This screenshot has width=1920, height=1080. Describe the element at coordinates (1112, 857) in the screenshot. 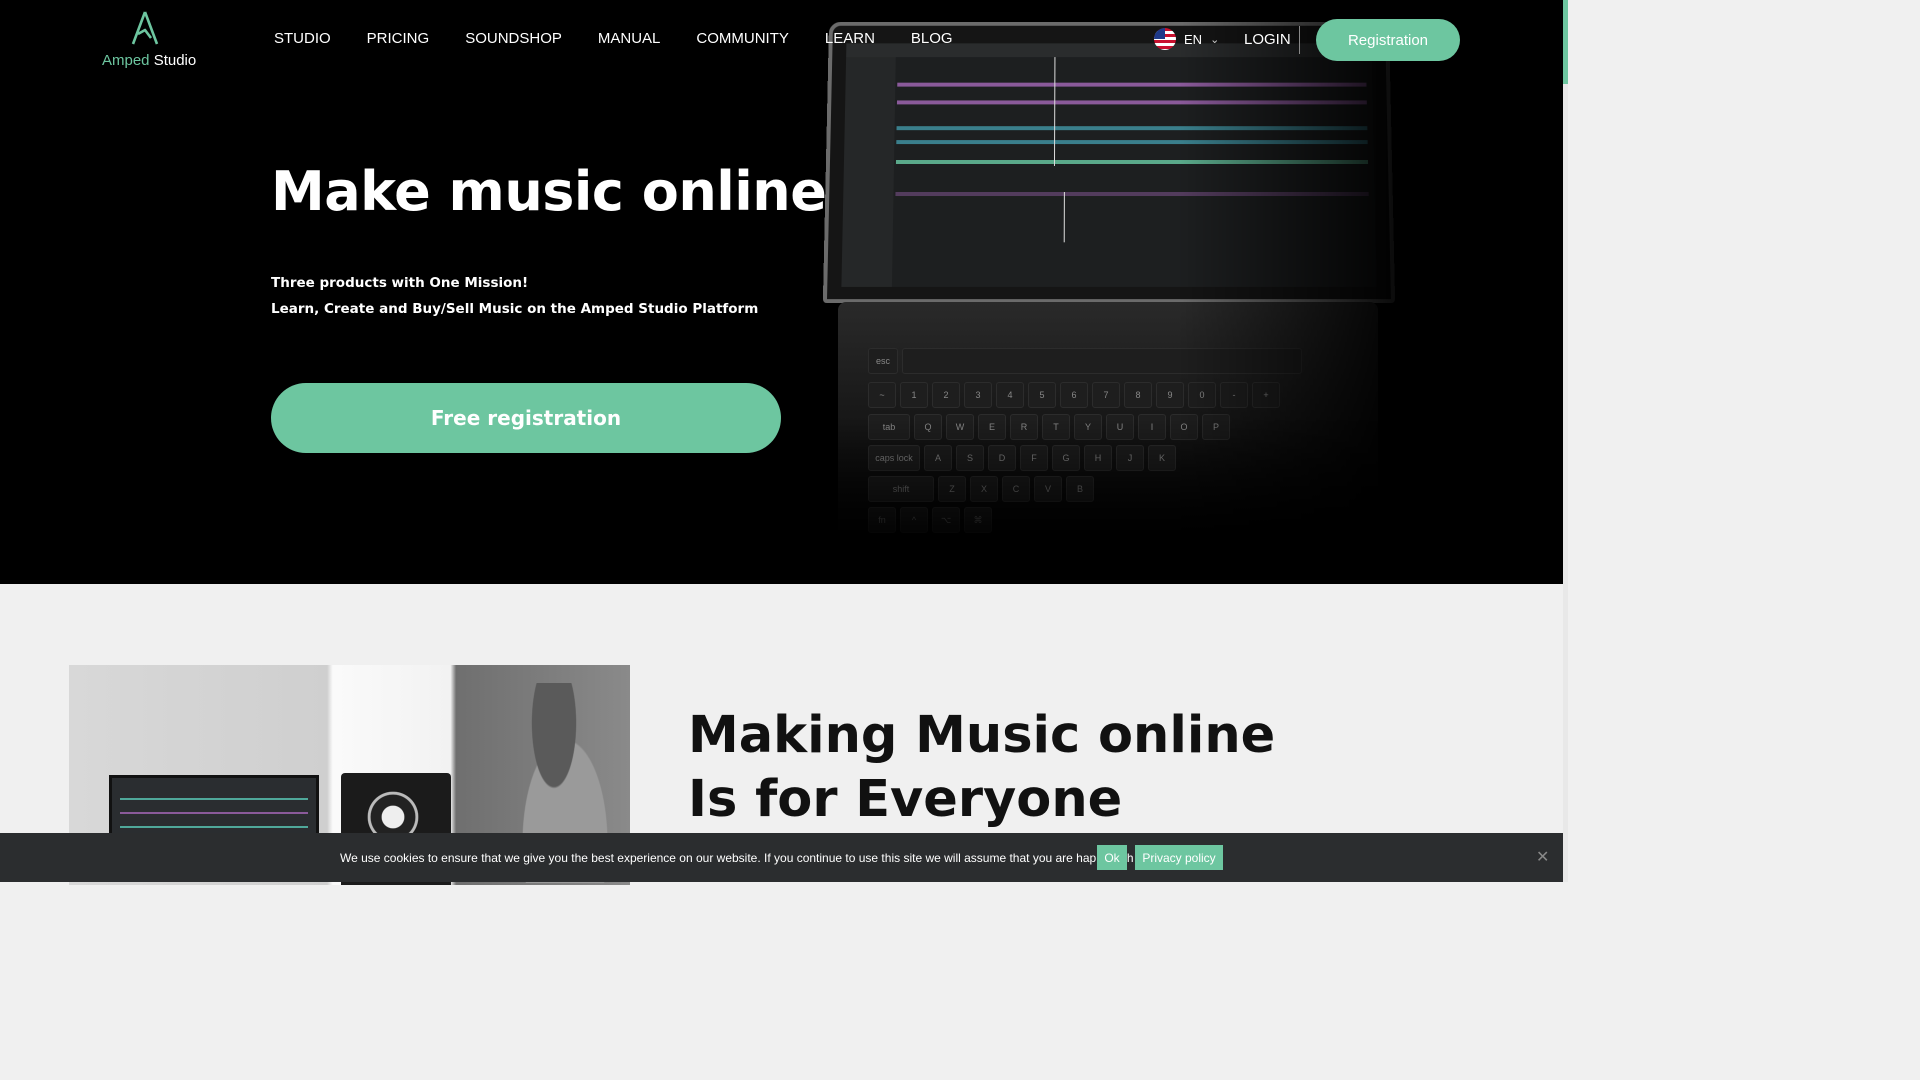

I see `cookie-ok-button: Ok` at that location.